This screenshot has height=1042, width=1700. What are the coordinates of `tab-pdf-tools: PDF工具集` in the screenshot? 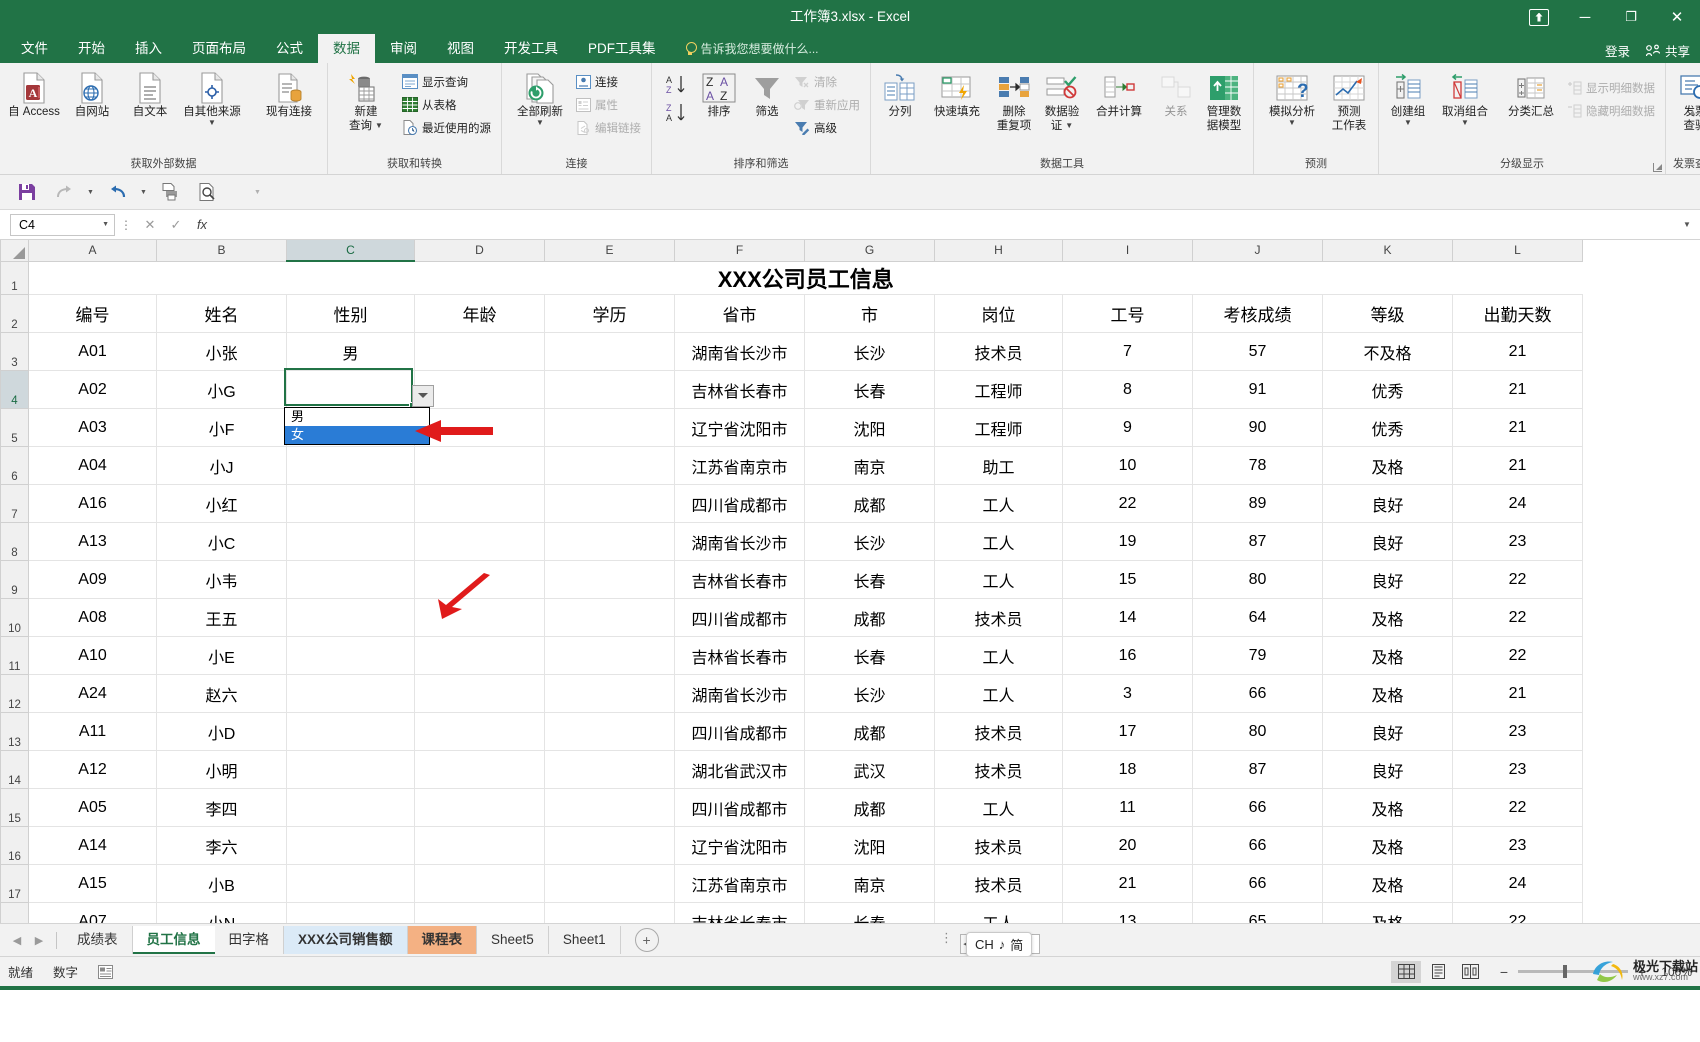 It's located at (622, 48).